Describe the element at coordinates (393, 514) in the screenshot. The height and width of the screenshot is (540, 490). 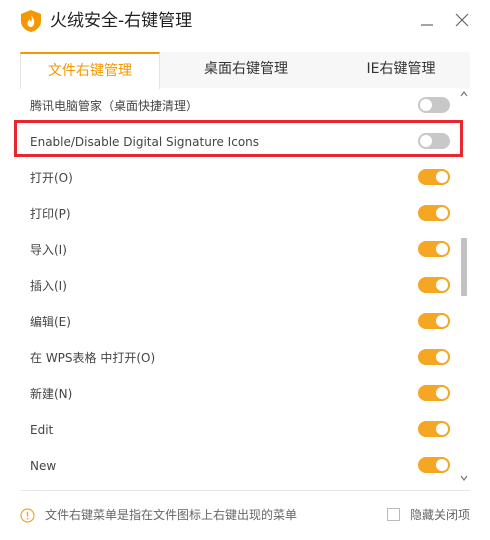
I see `hide-closed-checkbox` at that location.